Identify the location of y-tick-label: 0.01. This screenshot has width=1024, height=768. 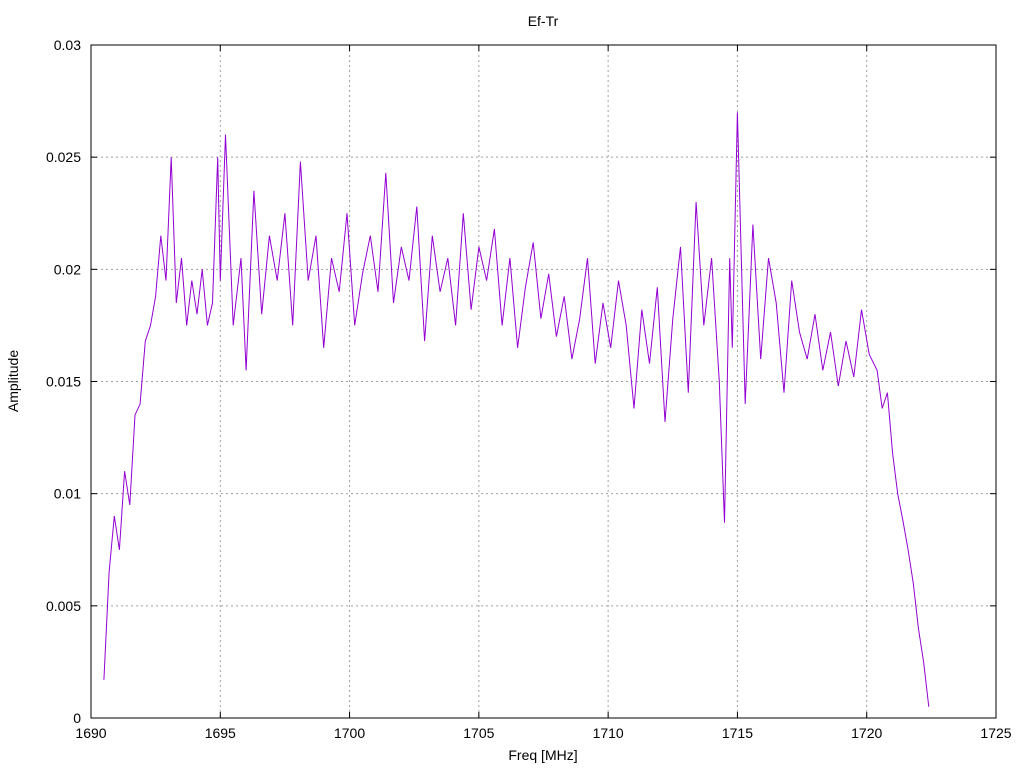
(67, 494).